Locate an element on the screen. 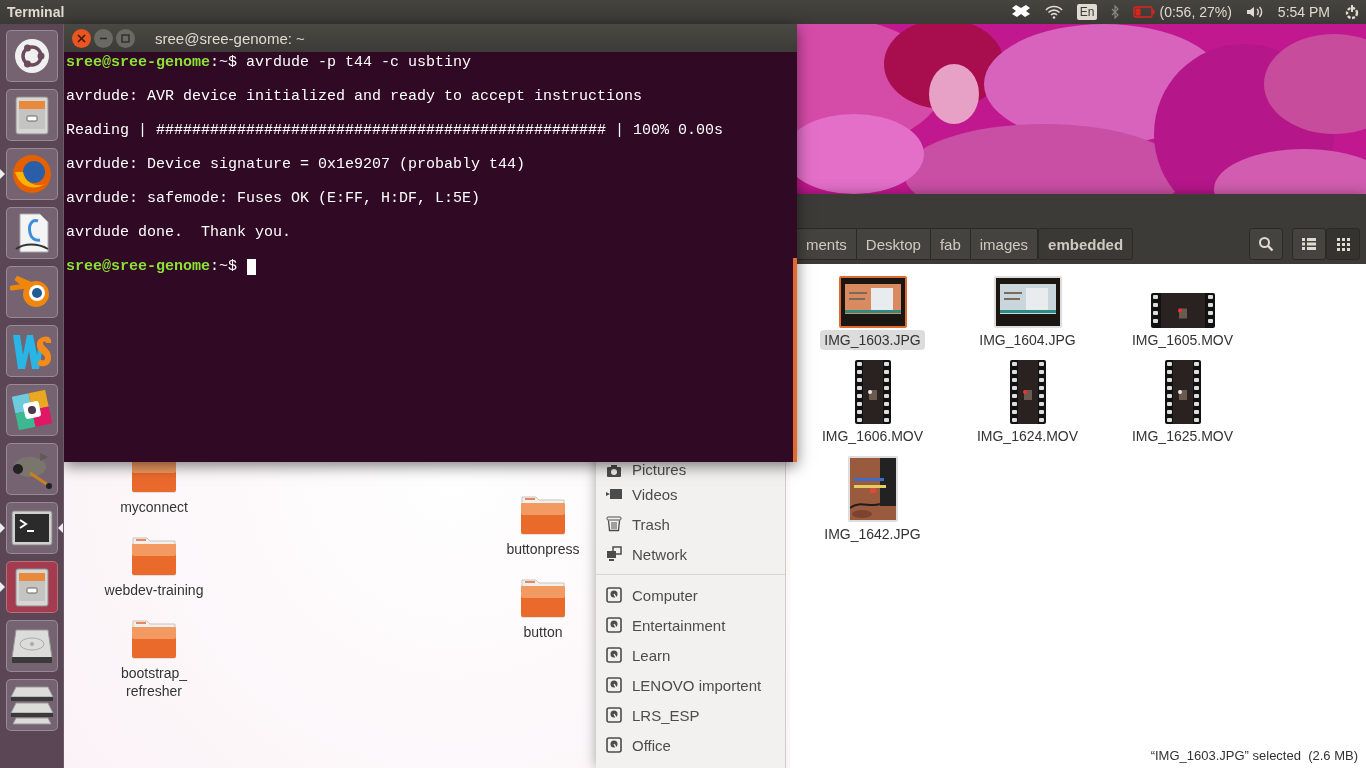 The height and width of the screenshot is (768, 1366). grid-icon is located at coordinates (1343, 244).